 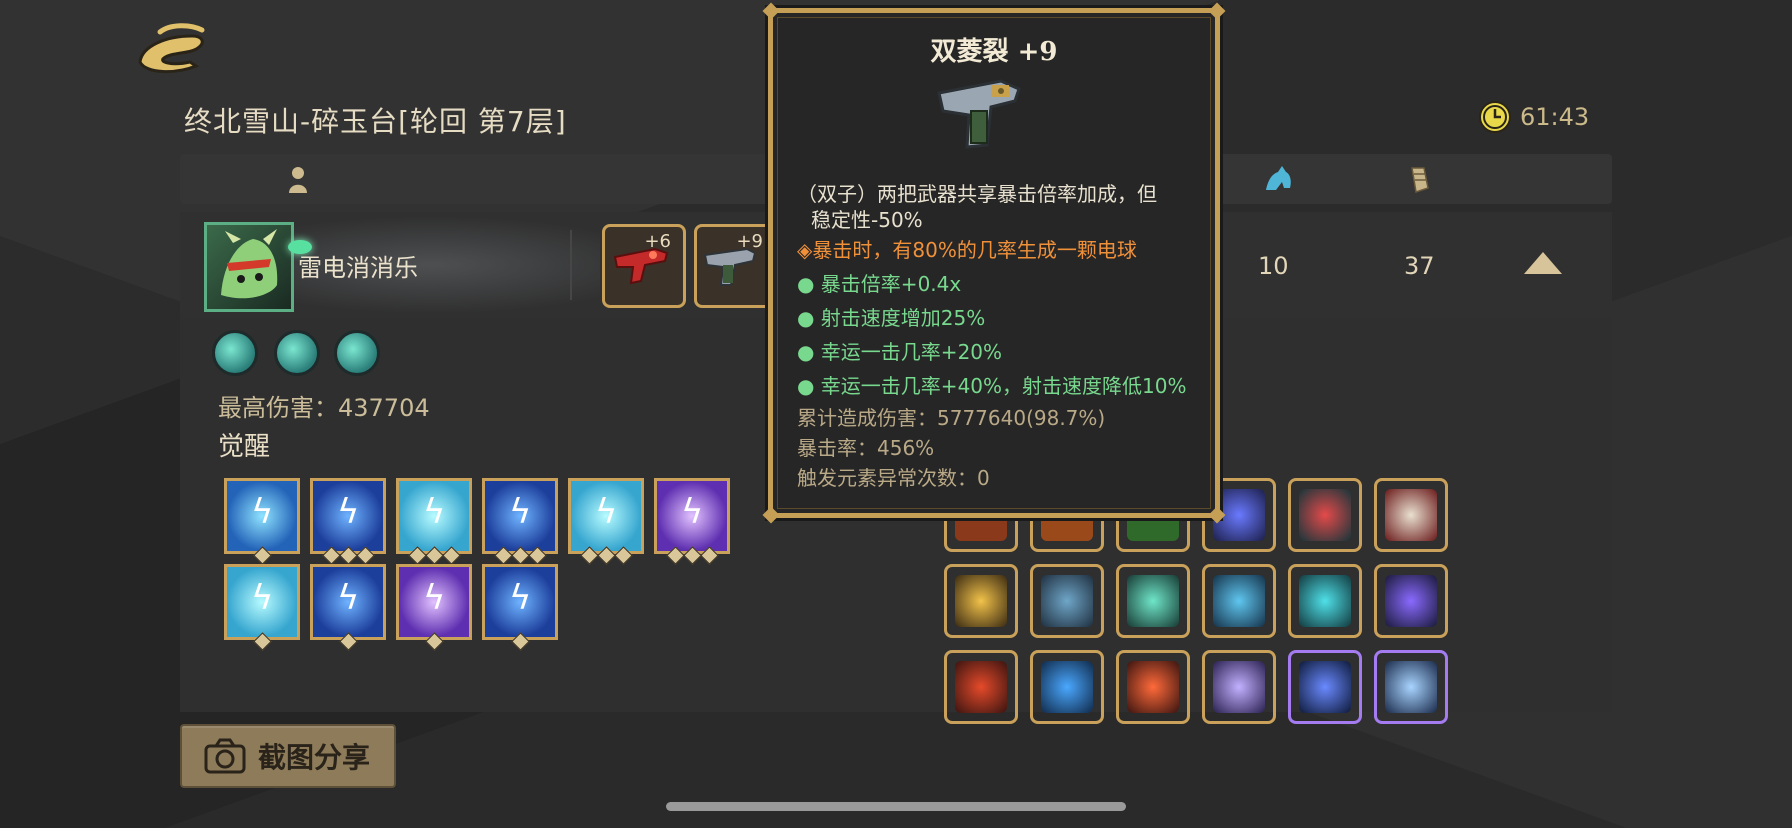 What do you see at coordinates (348, 521) in the screenshot?
I see `awaken-storm-figure-icon: ϟ` at bounding box center [348, 521].